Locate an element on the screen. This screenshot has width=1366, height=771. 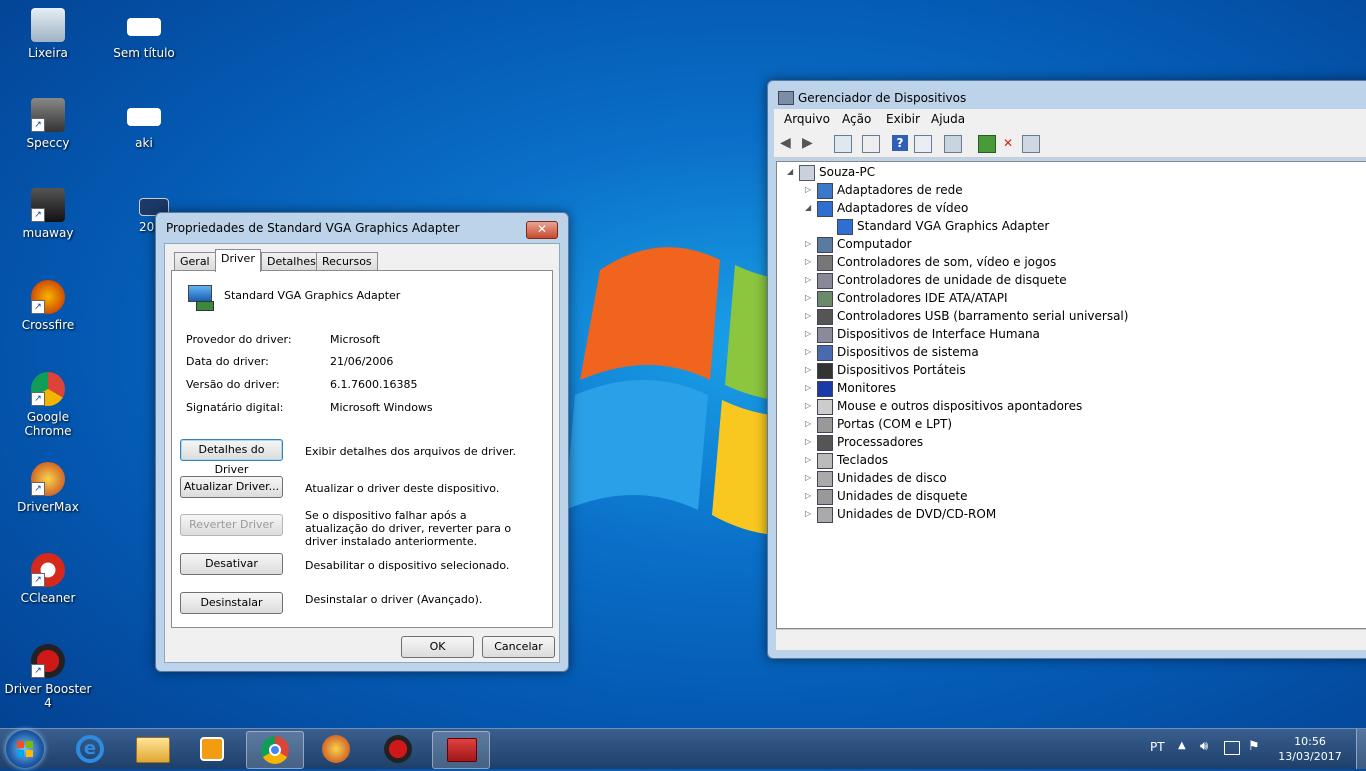
properties-view-icon is located at coordinates (843, 144).